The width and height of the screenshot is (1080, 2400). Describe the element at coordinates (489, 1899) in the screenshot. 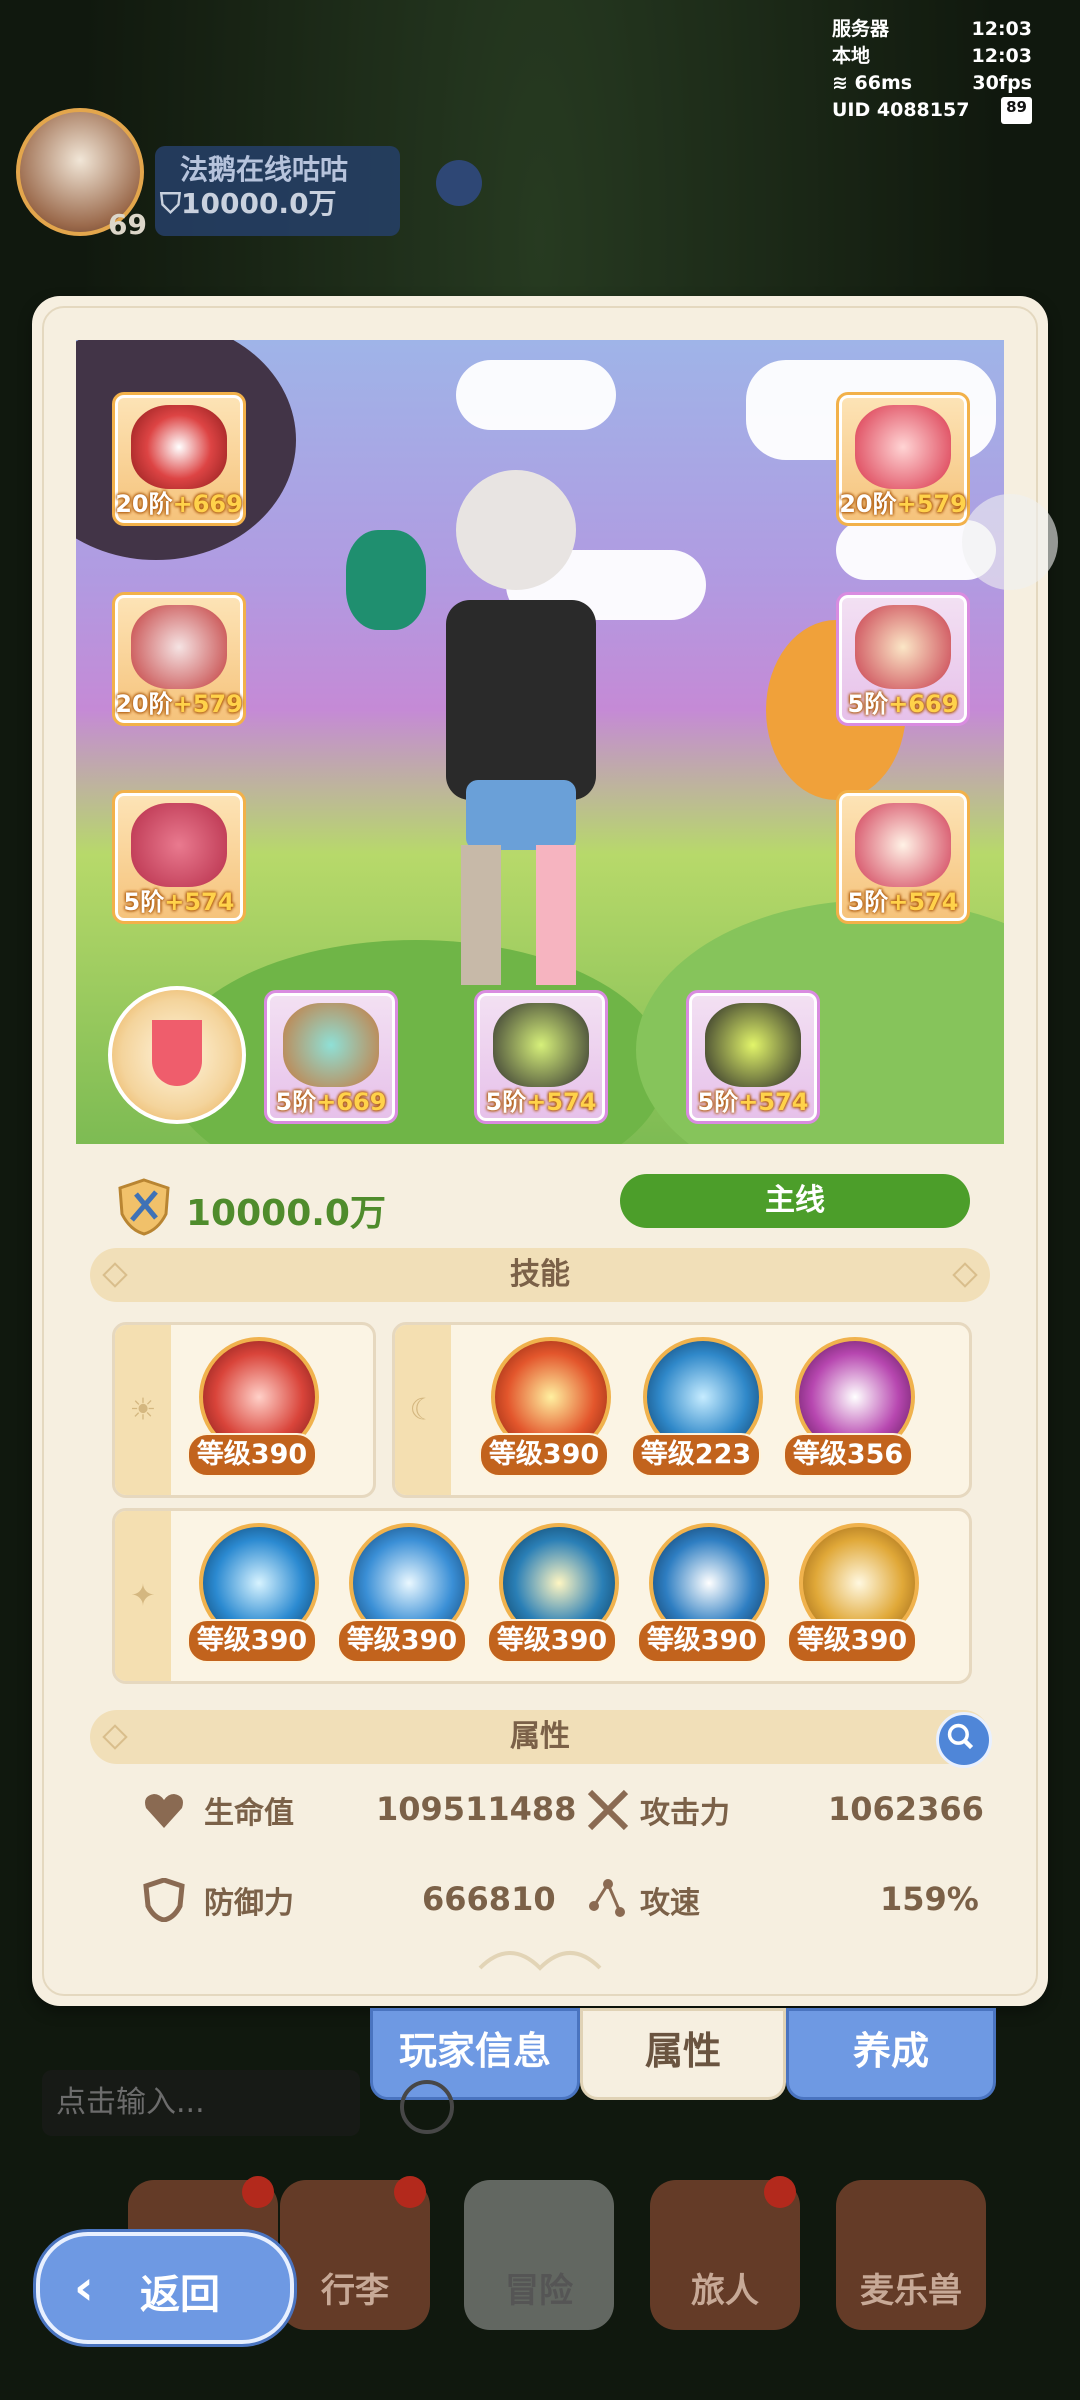

I see `def-value: 666810` at that location.